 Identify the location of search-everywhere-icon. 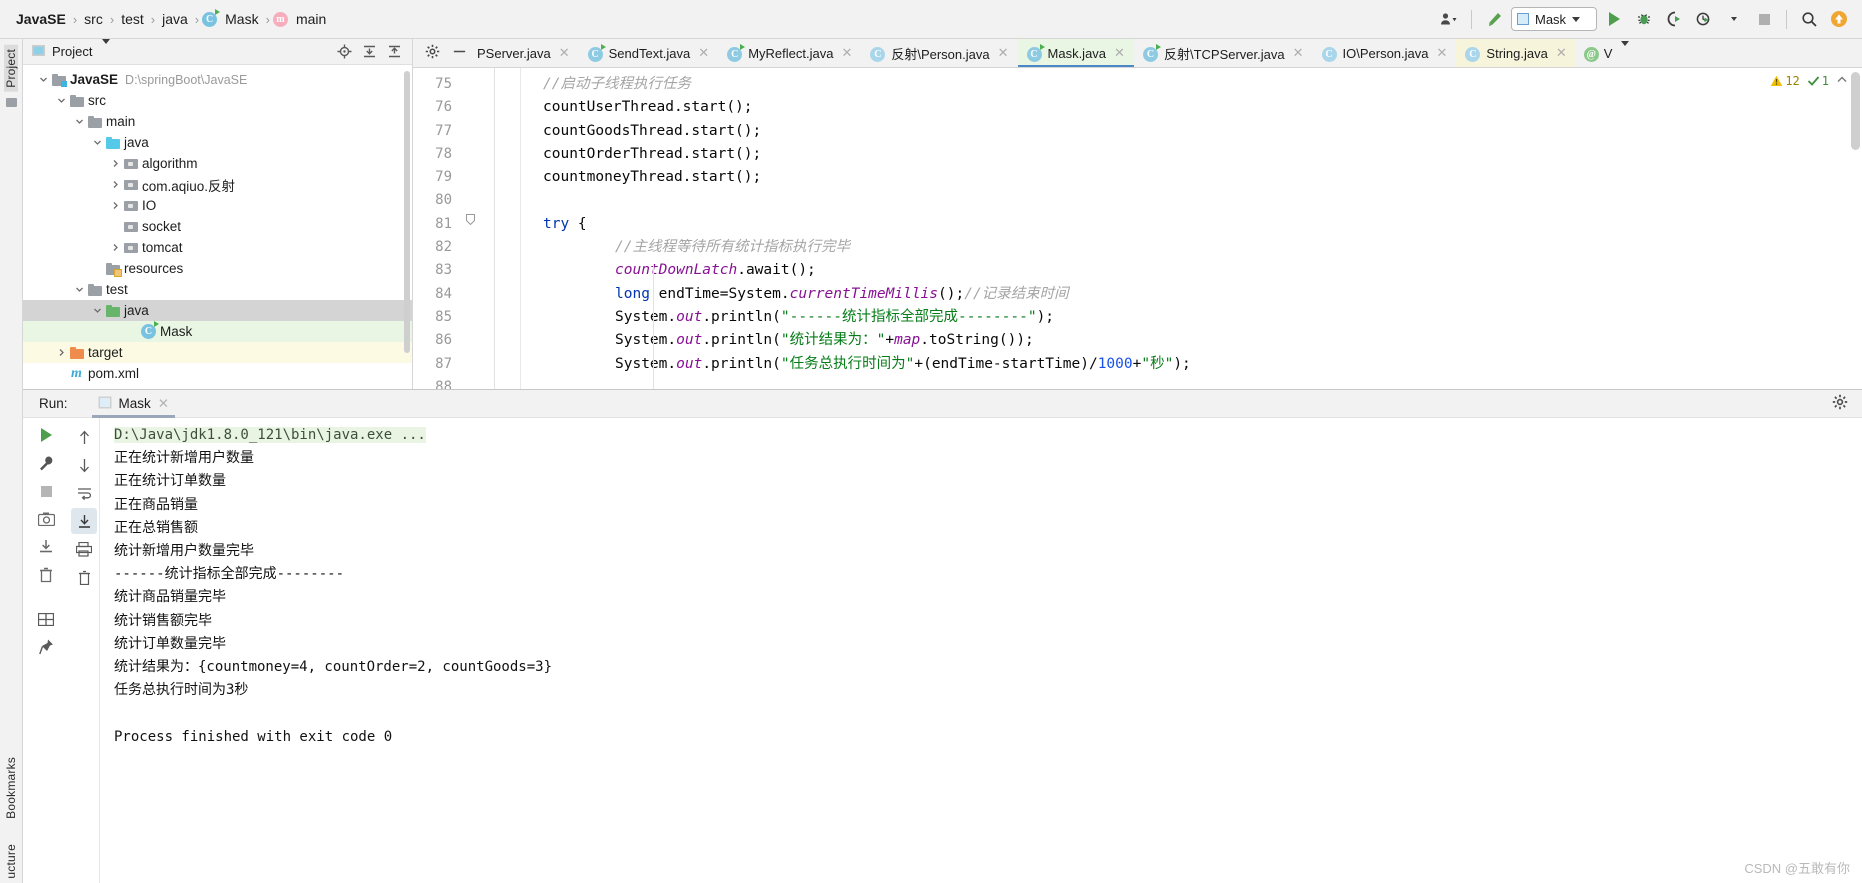
(1809, 19).